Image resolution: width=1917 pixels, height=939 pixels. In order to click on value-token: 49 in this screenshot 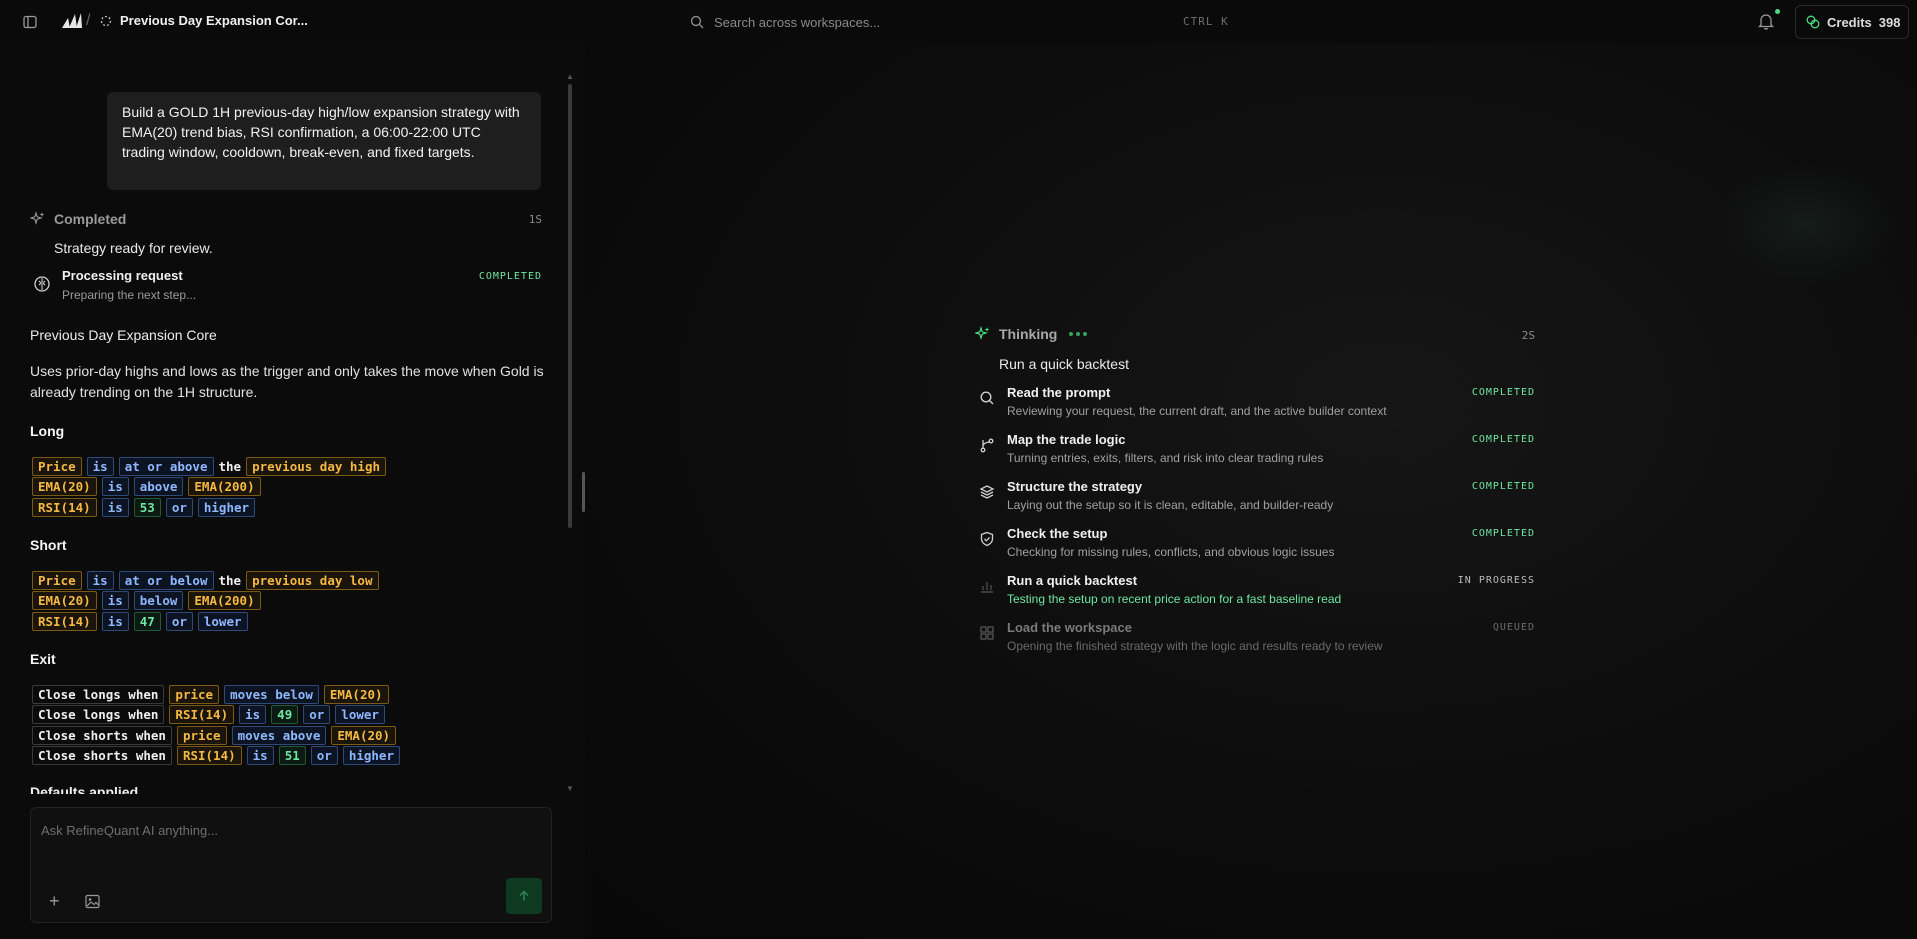, I will do `click(285, 715)`.